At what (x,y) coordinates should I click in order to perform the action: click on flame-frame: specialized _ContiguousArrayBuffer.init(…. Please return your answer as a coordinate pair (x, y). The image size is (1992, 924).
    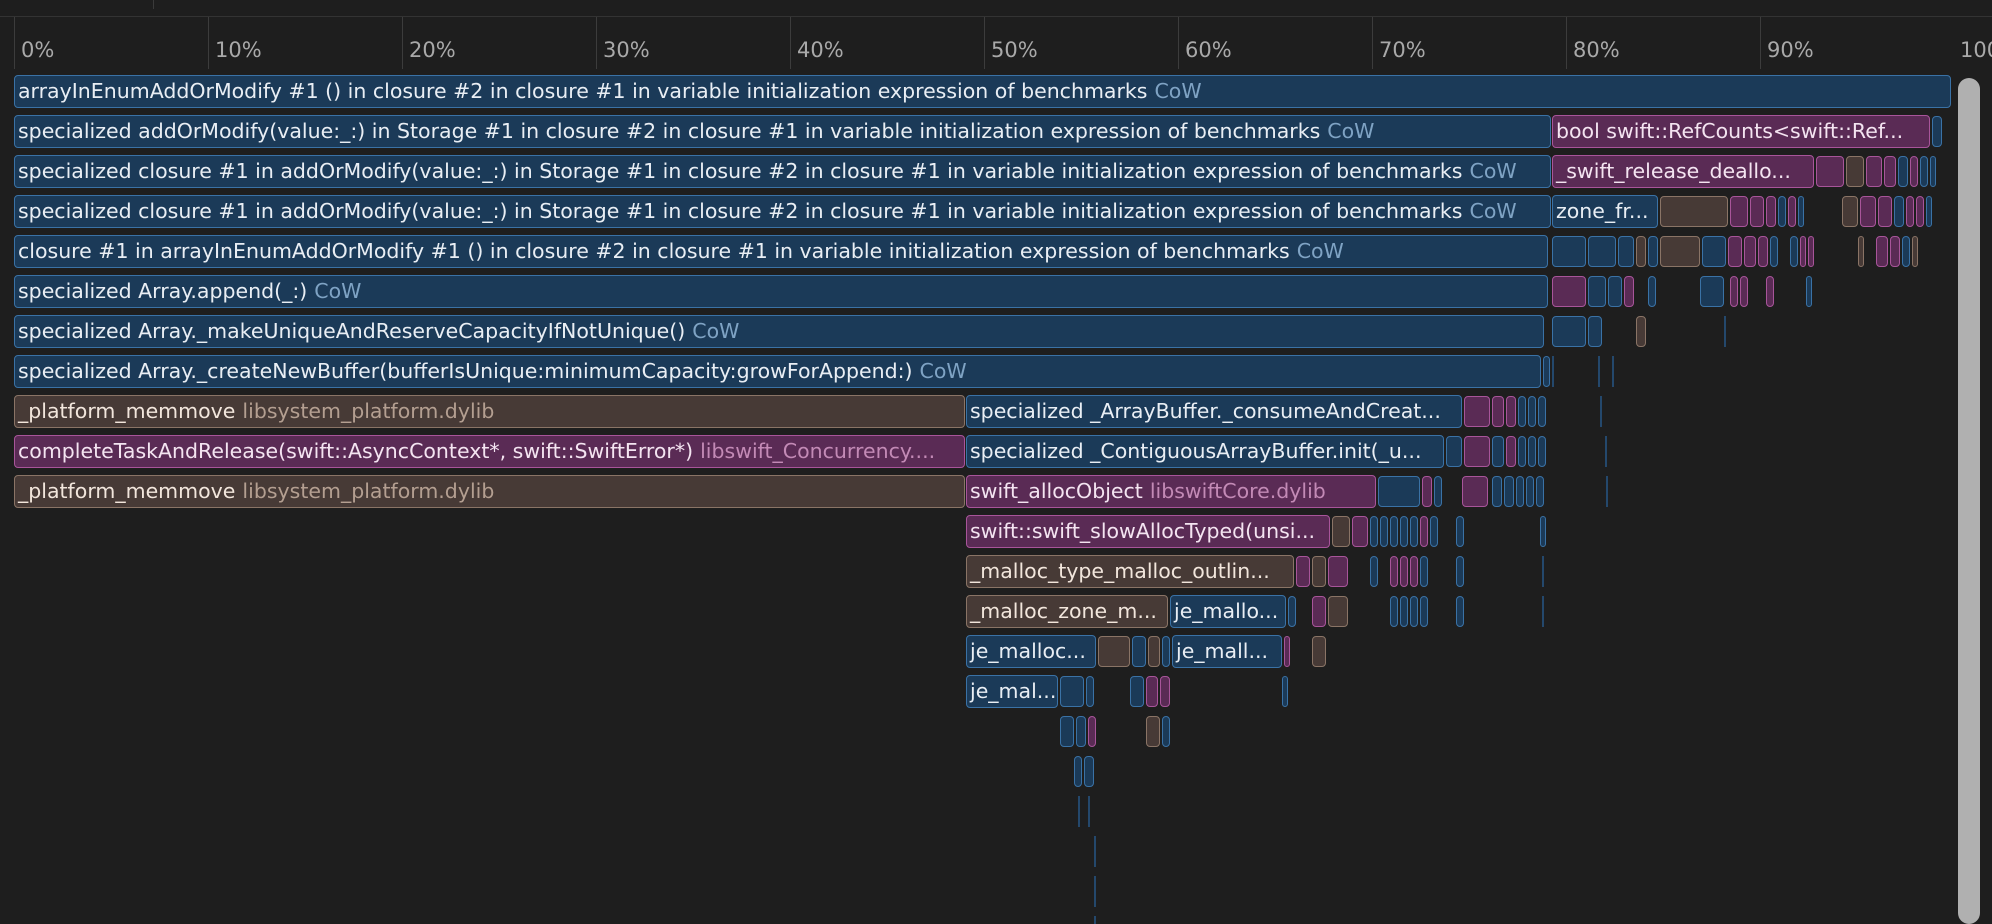
    Looking at the image, I should click on (1205, 451).